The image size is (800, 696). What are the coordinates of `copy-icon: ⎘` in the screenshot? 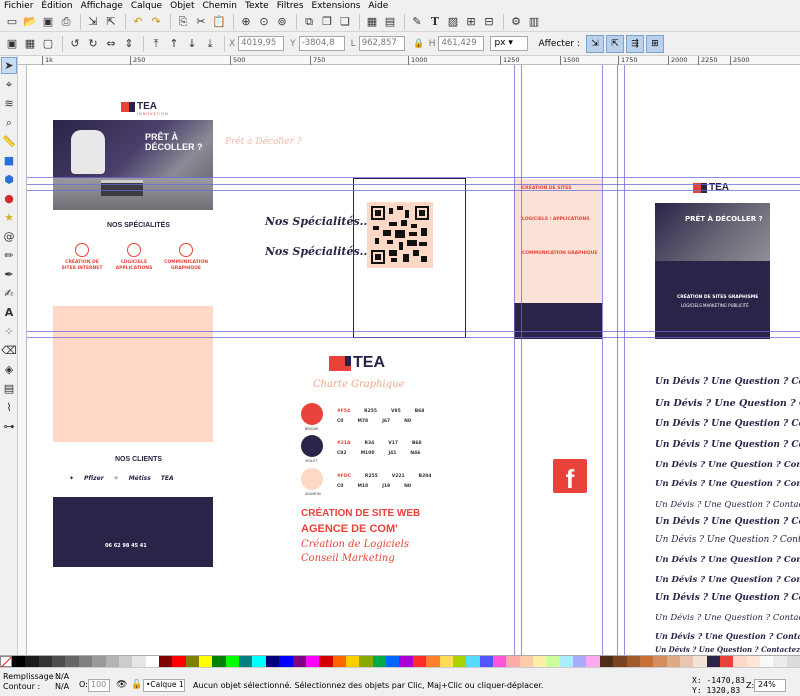 It's located at (183, 22).